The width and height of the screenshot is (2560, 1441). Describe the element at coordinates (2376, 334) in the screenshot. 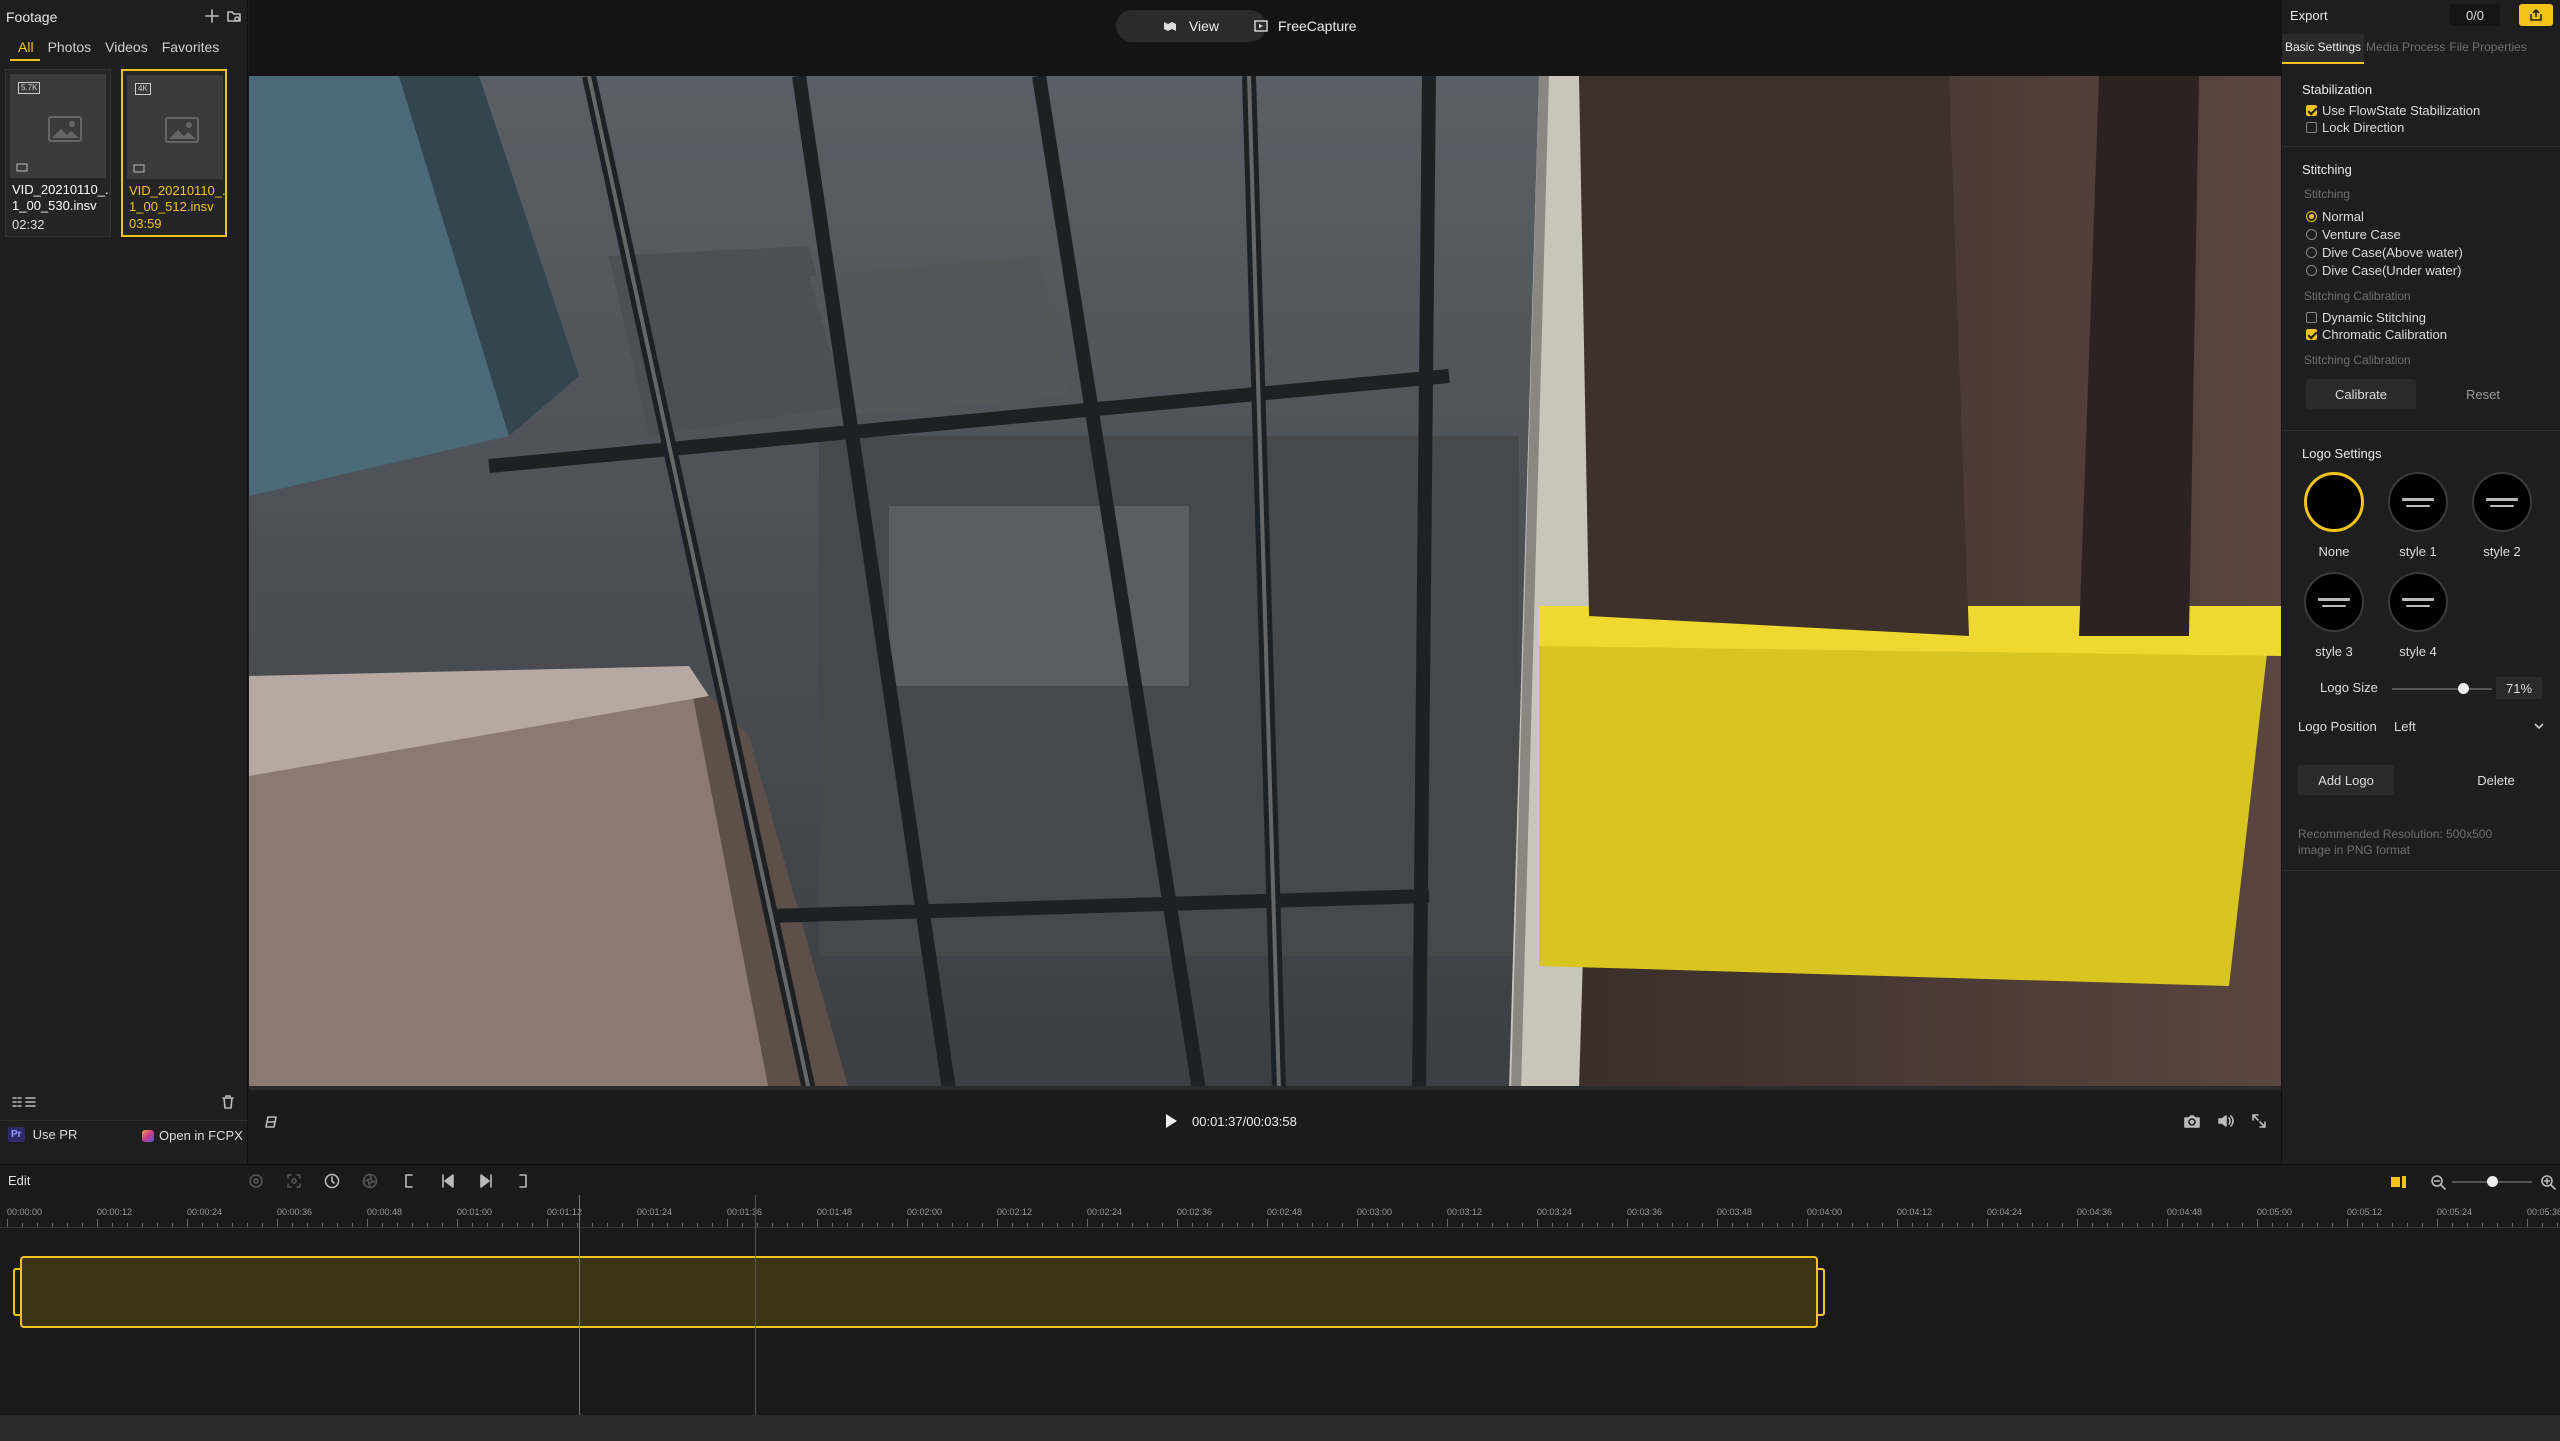

I see `chromatic-calibration-checkbox: Chromatic Calibration` at that location.